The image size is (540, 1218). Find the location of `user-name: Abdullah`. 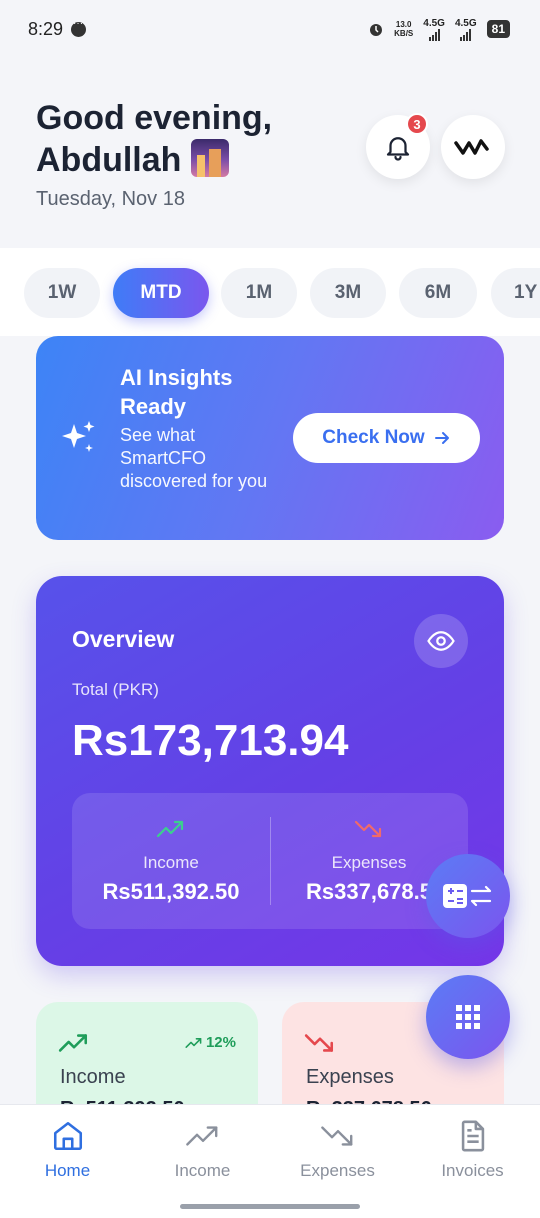

user-name: Abdullah is located at coordinates (109, 160).